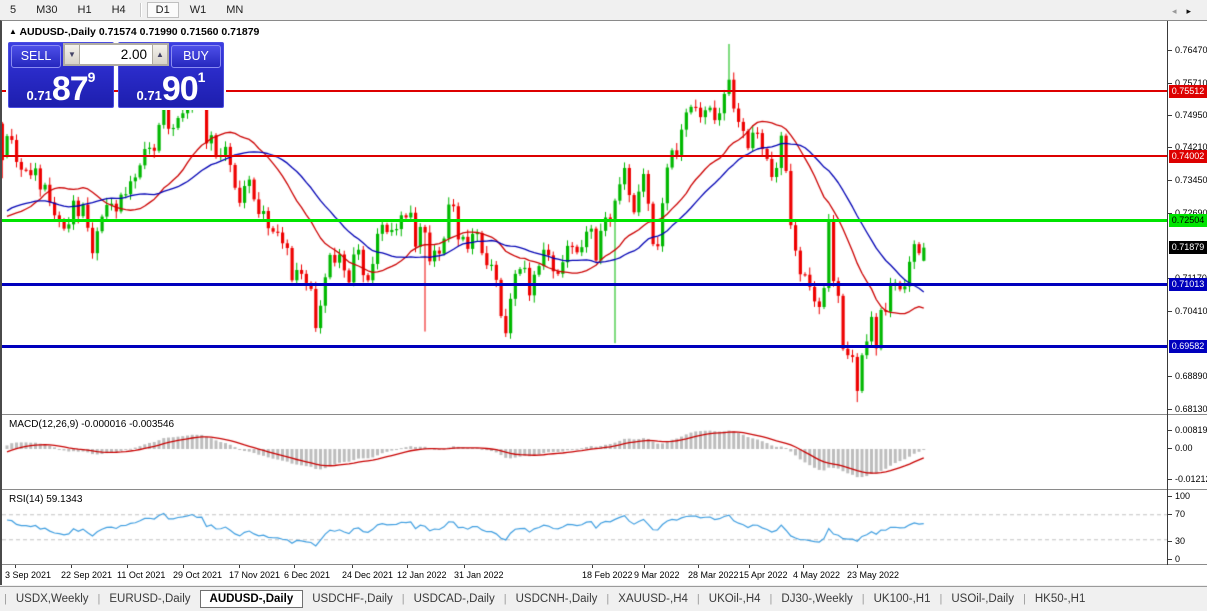 This screenshot has width=1207, height=611. I want to click on timeframe-button-h1: H1, so click(85, 10).